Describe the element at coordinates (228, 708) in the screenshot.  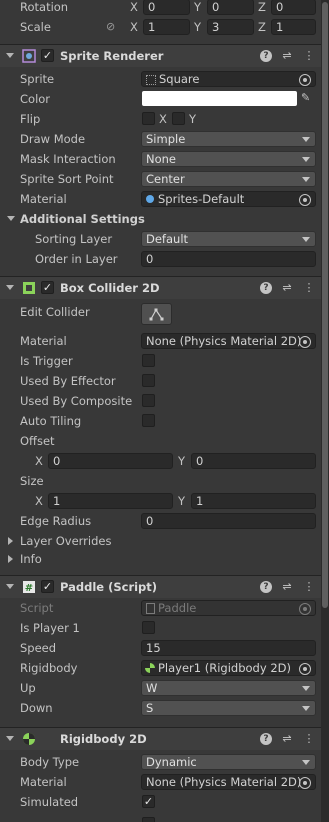
I see `down-key-dropdown: S` at that location.